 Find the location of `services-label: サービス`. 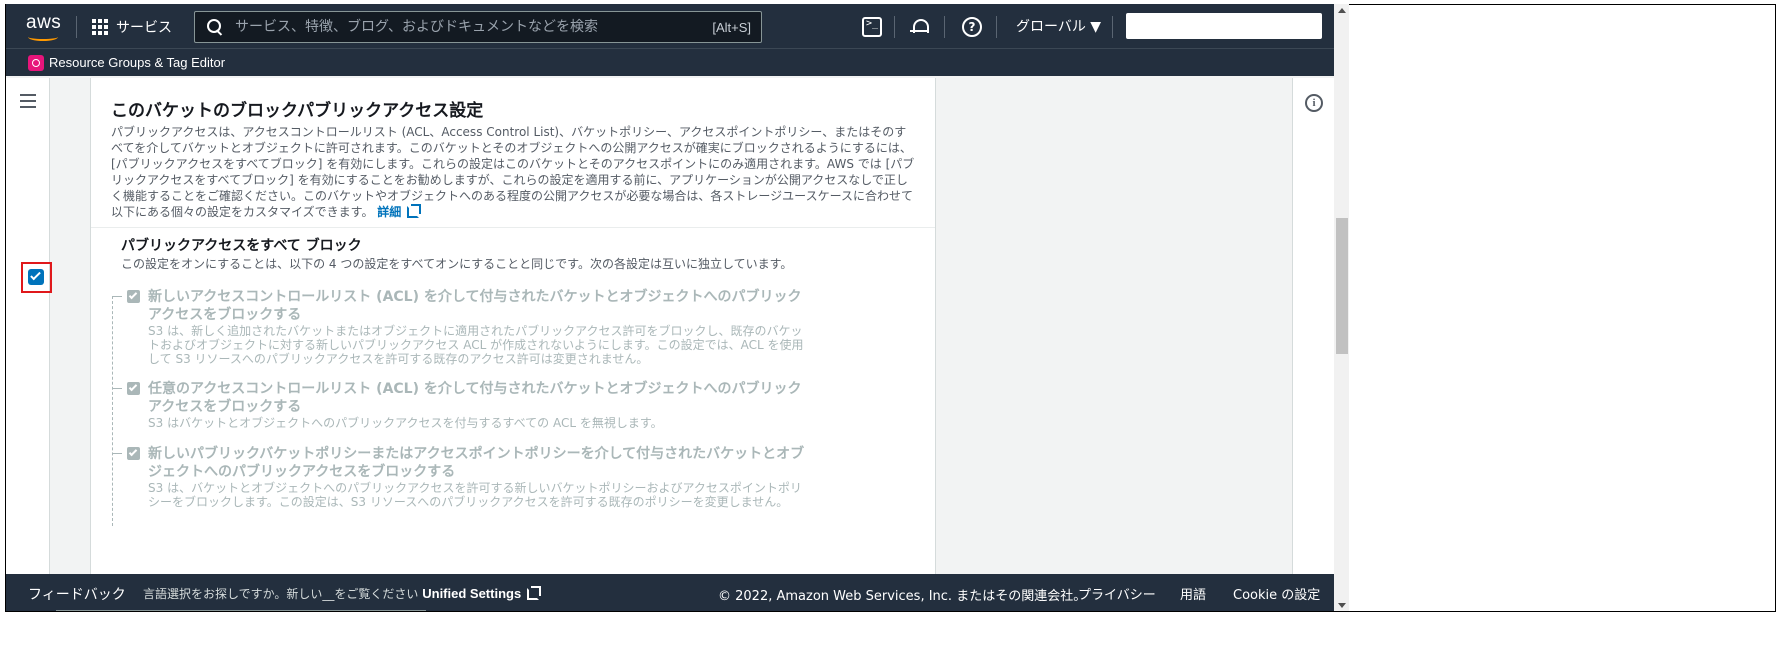

services-label: サービス is located at coordinates (144, 28).